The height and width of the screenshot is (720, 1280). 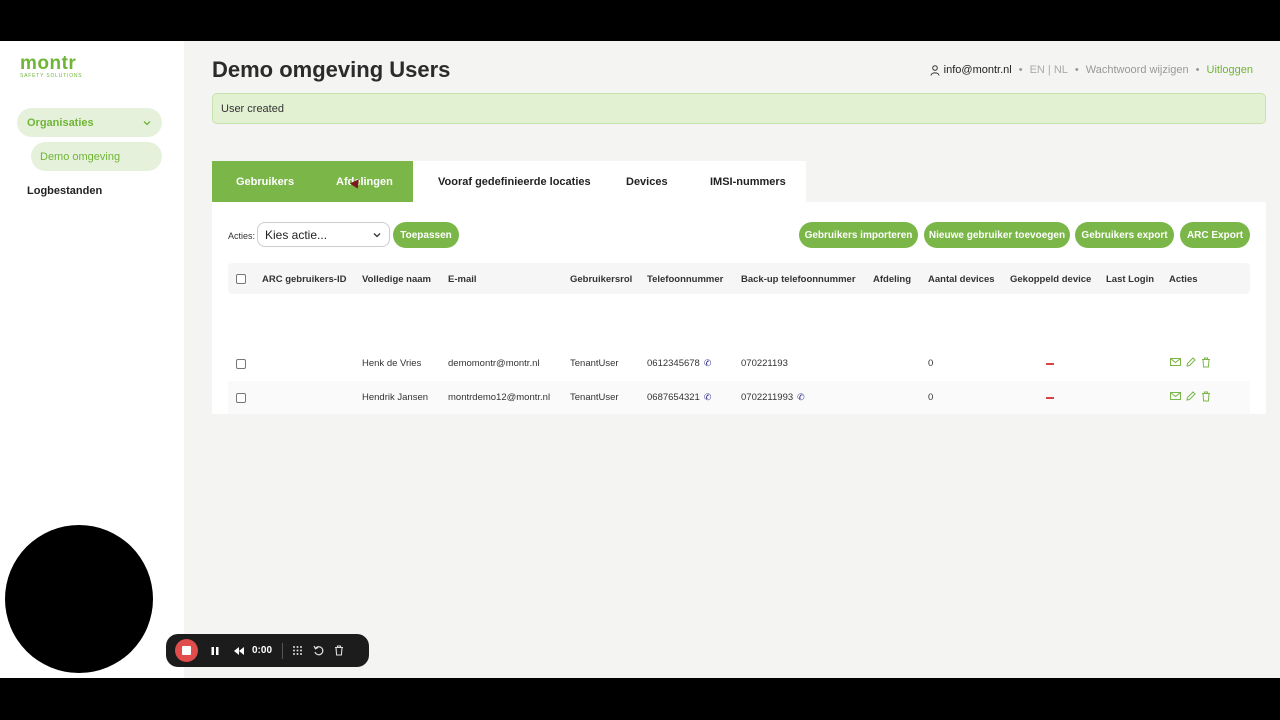 I want to click on logo-subtitle: SAFETY SOLUTIONS, so click(x=51, y=76).